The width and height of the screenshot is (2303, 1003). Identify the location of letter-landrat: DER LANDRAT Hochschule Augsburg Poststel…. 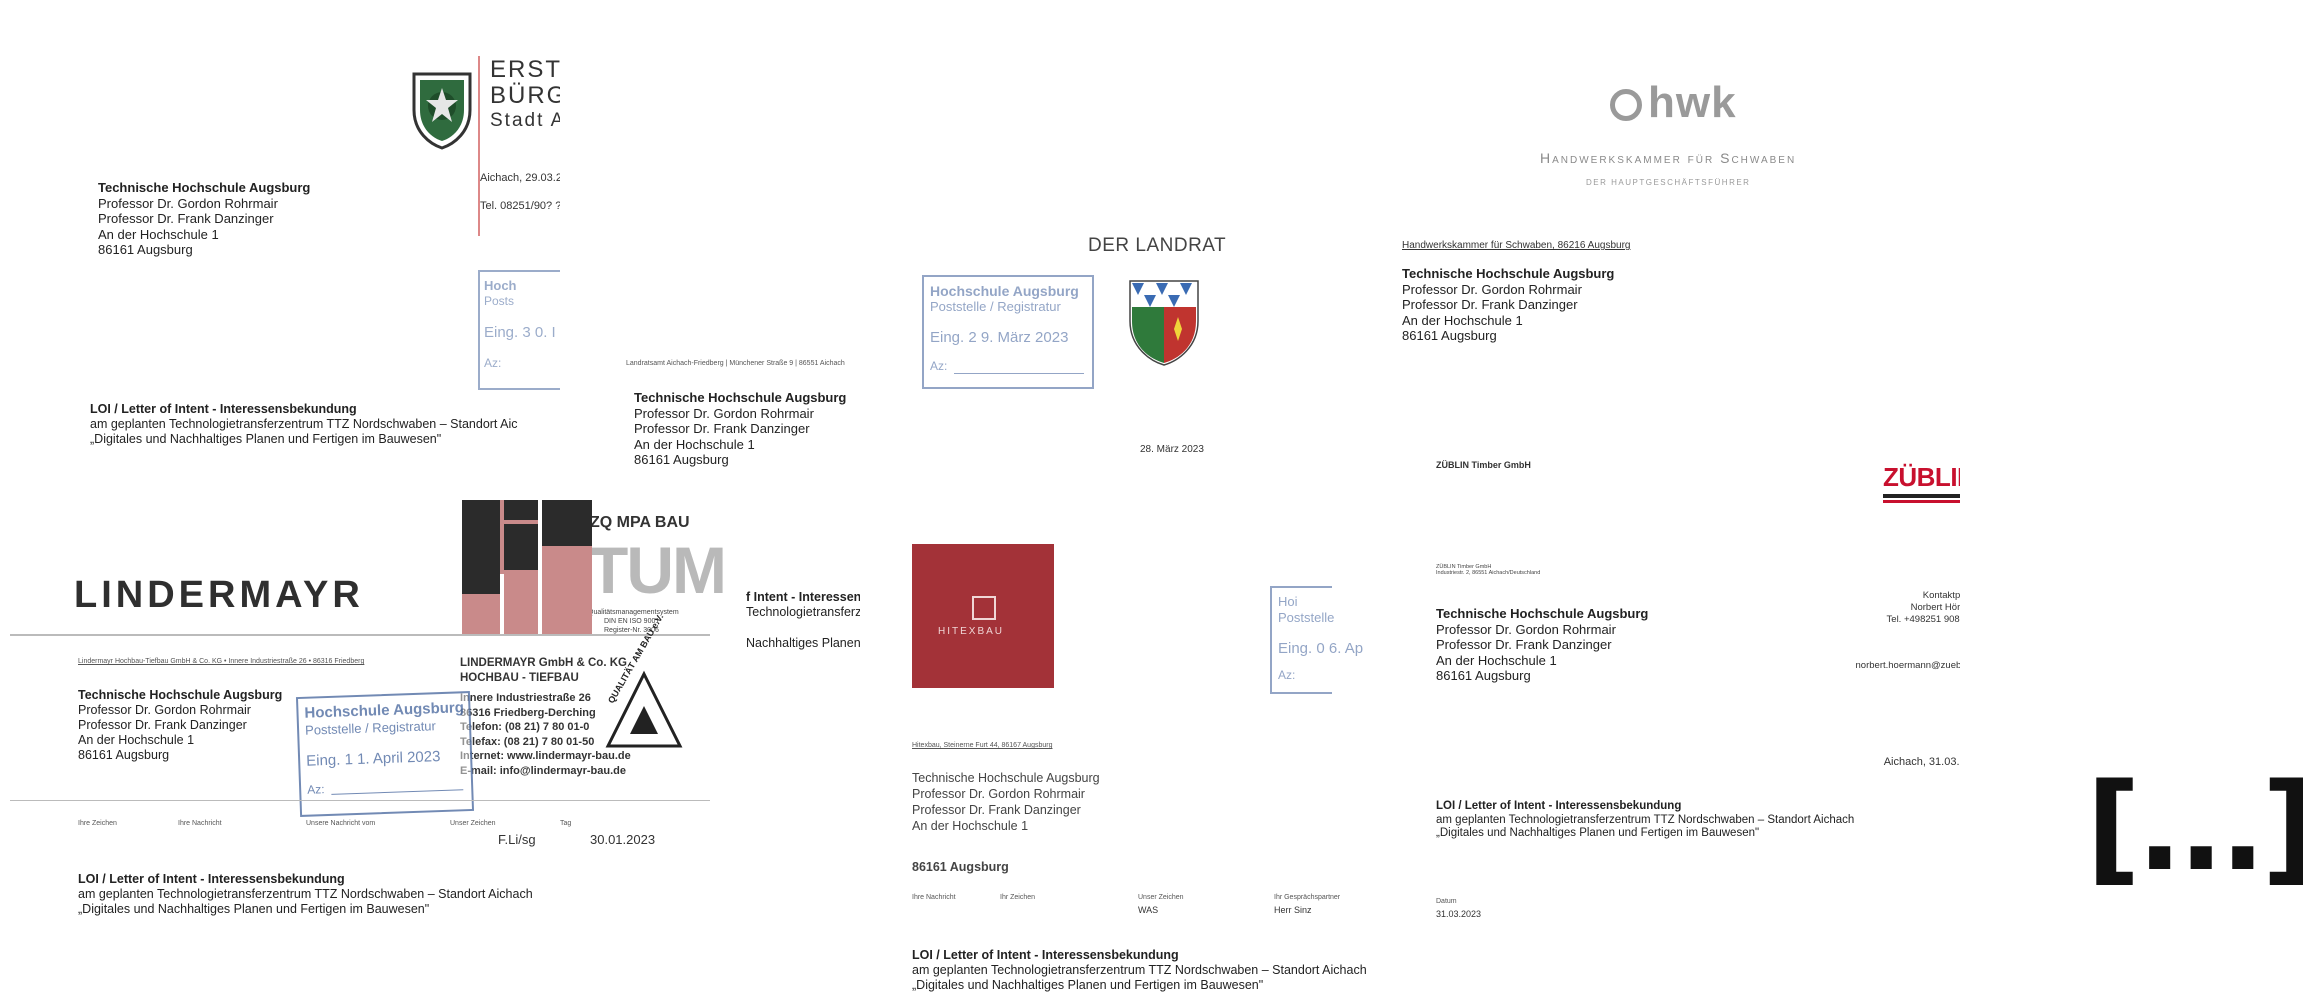
(926, 355).